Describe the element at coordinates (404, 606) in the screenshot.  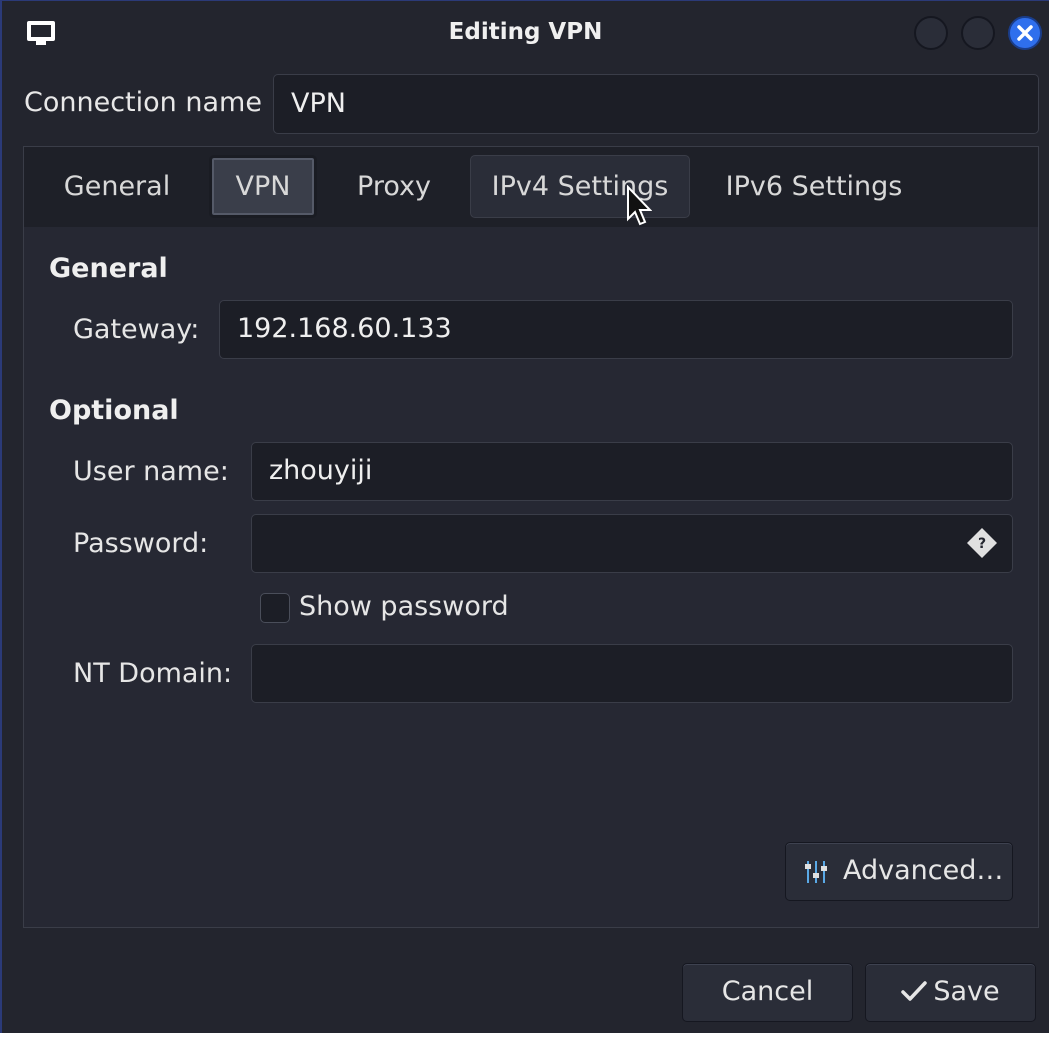
I see `show-password-label: Show password` at that location.